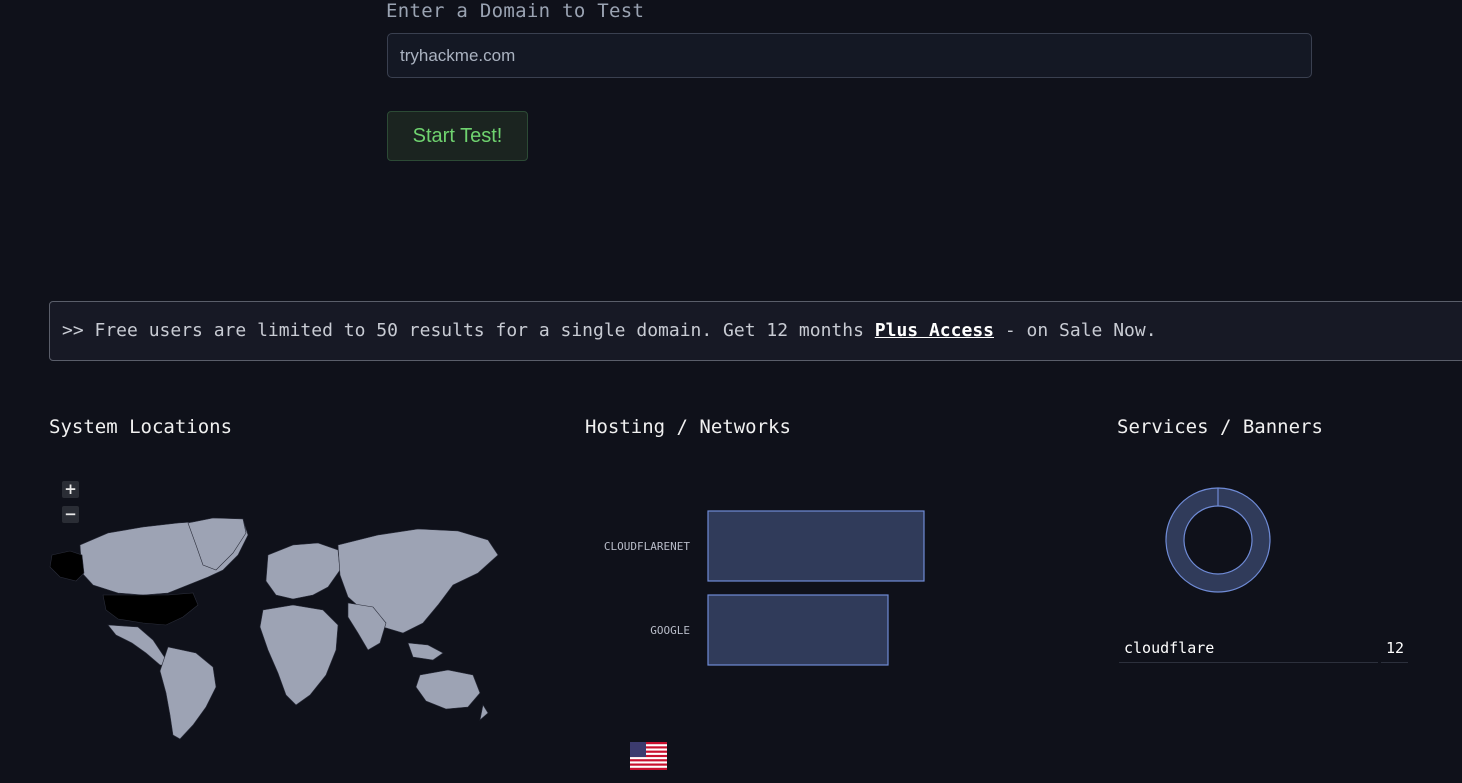  Describe the element at coordinates (515, 11) in the screenshot. I see `domain-field-label: Enter a Domain to Test` at that location.